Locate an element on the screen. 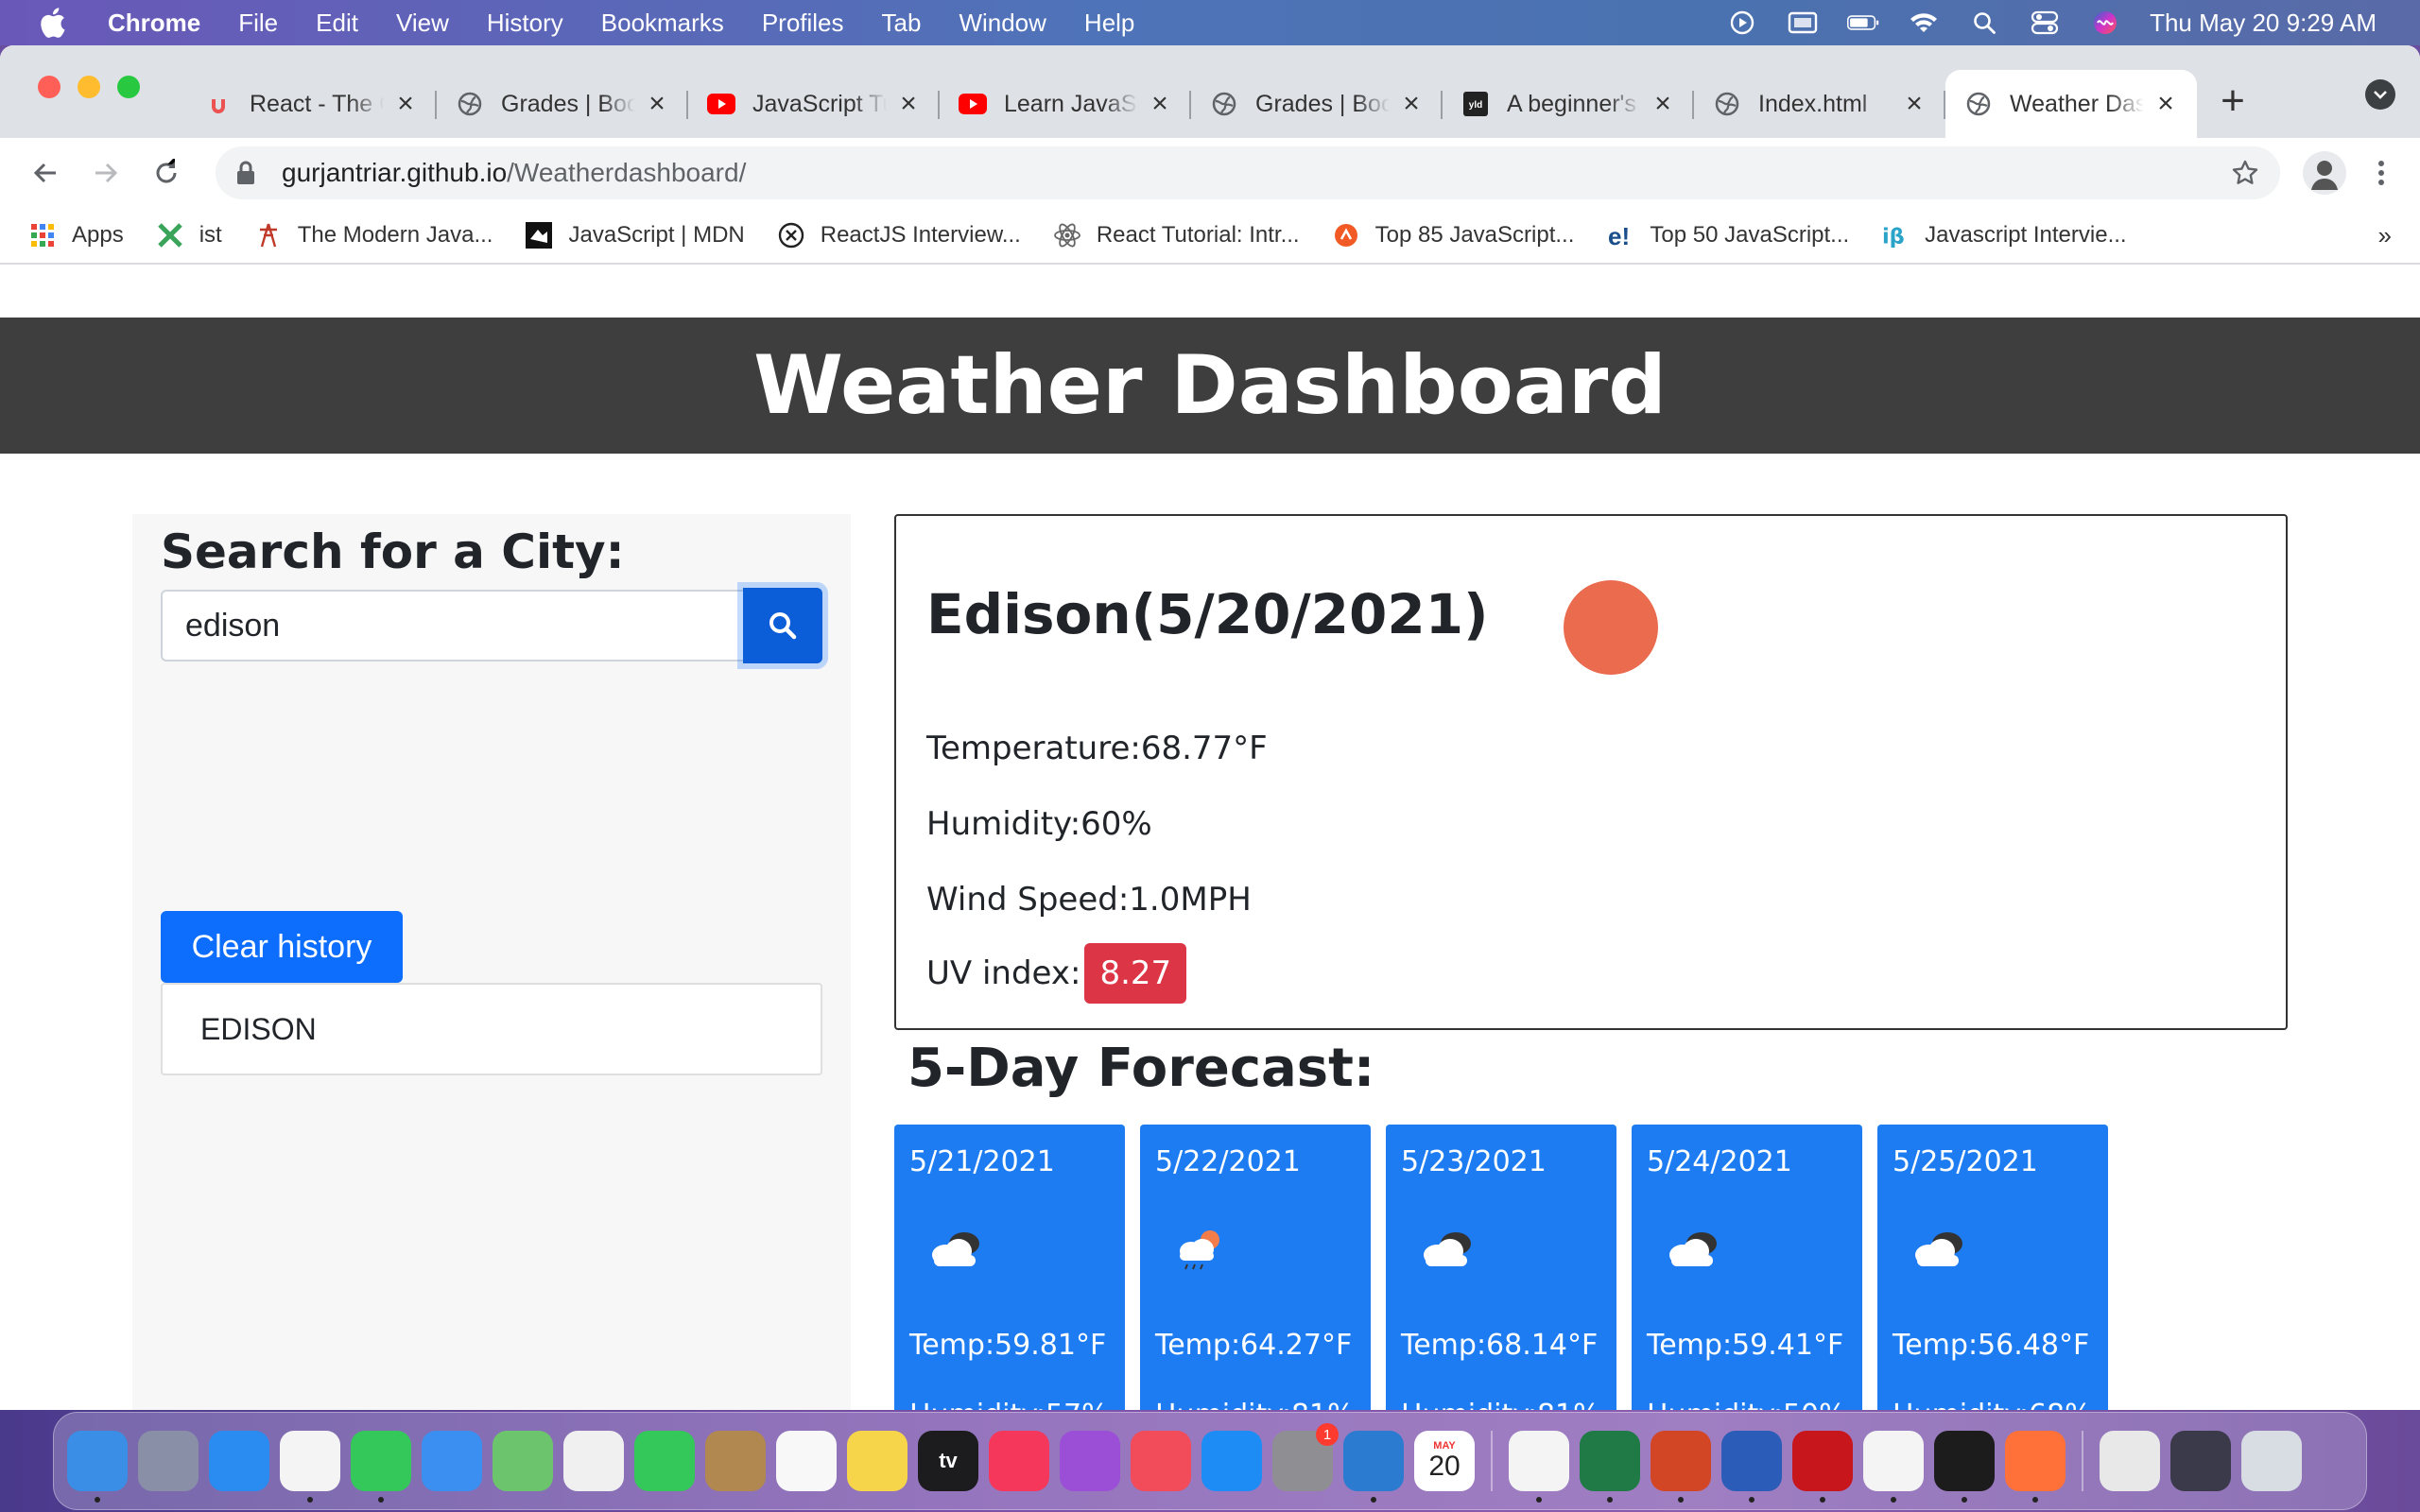 This screenshot has height=1512, width=2420. word-icon is located at coordinates (1751, 1467).